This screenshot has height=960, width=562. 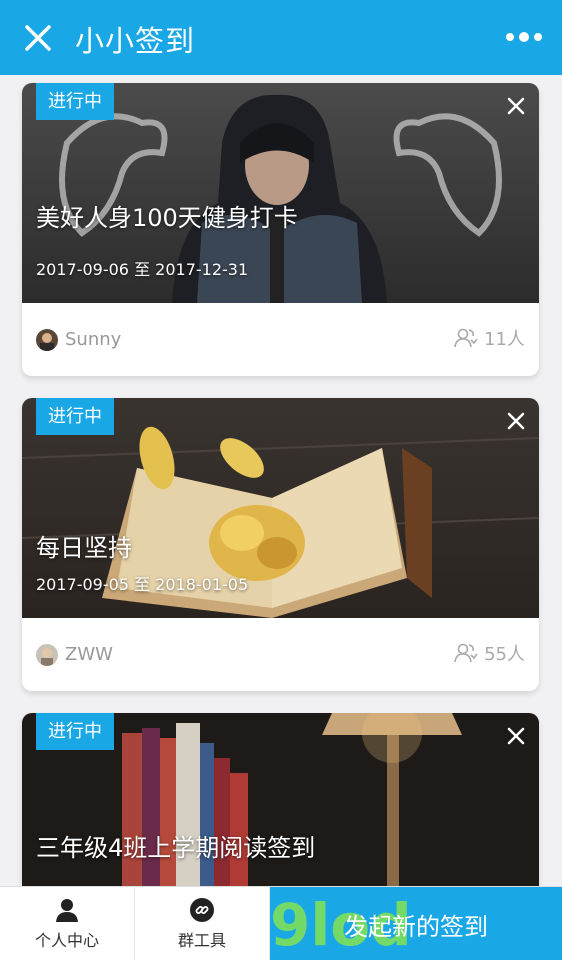 I want to click on tab-personal-center: 个人中心, so click(x=67, y=923).